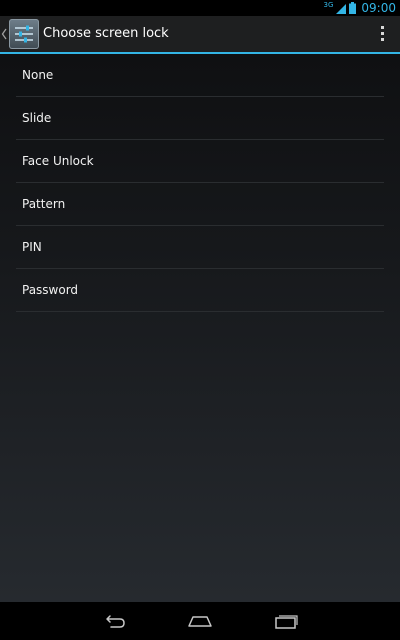  I want to click on battery-icon, so click(353, 9).